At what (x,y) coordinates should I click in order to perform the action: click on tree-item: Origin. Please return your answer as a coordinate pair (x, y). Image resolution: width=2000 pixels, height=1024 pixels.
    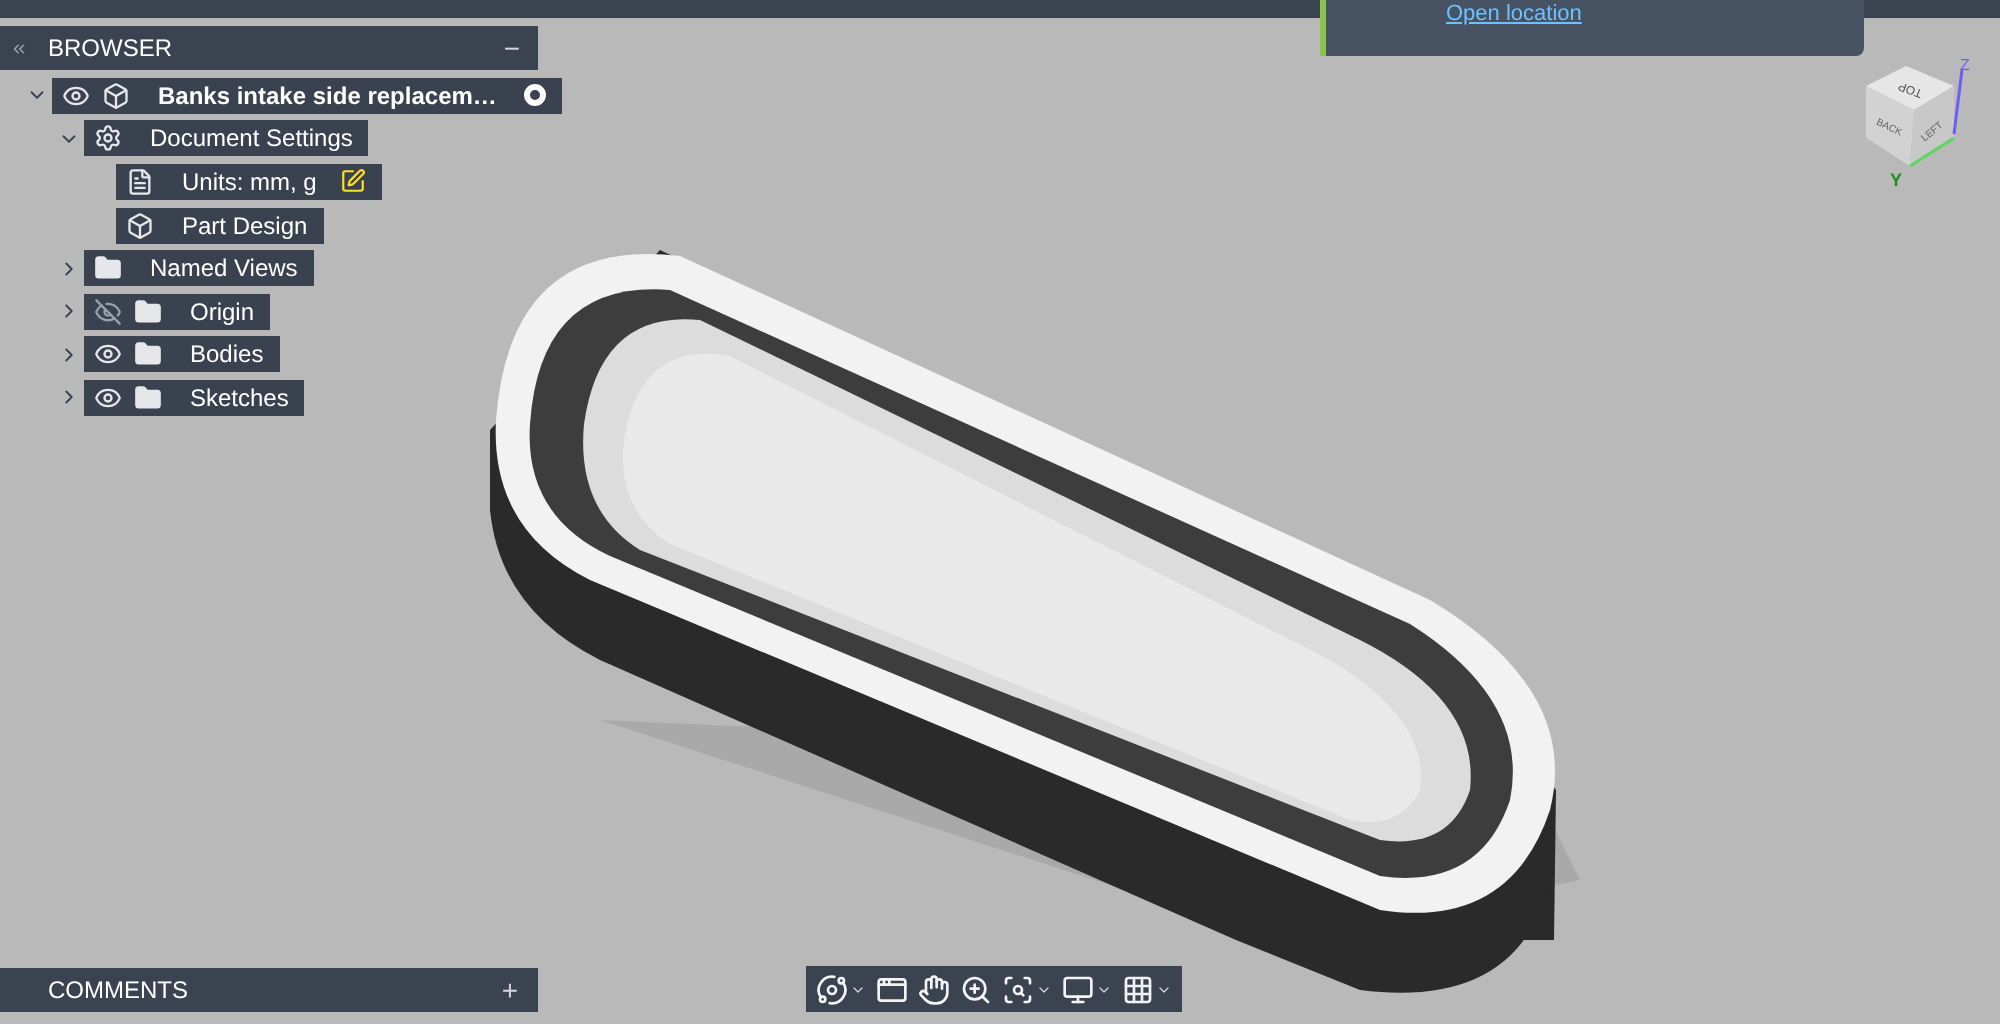
    Looking at the image, I should click on (177, 311).